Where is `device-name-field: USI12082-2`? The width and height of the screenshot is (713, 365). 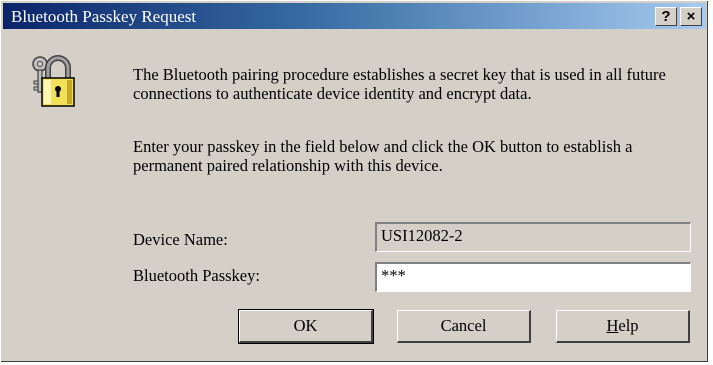 device-name-field: USI12082-2 is located at coordinates (533, 237).